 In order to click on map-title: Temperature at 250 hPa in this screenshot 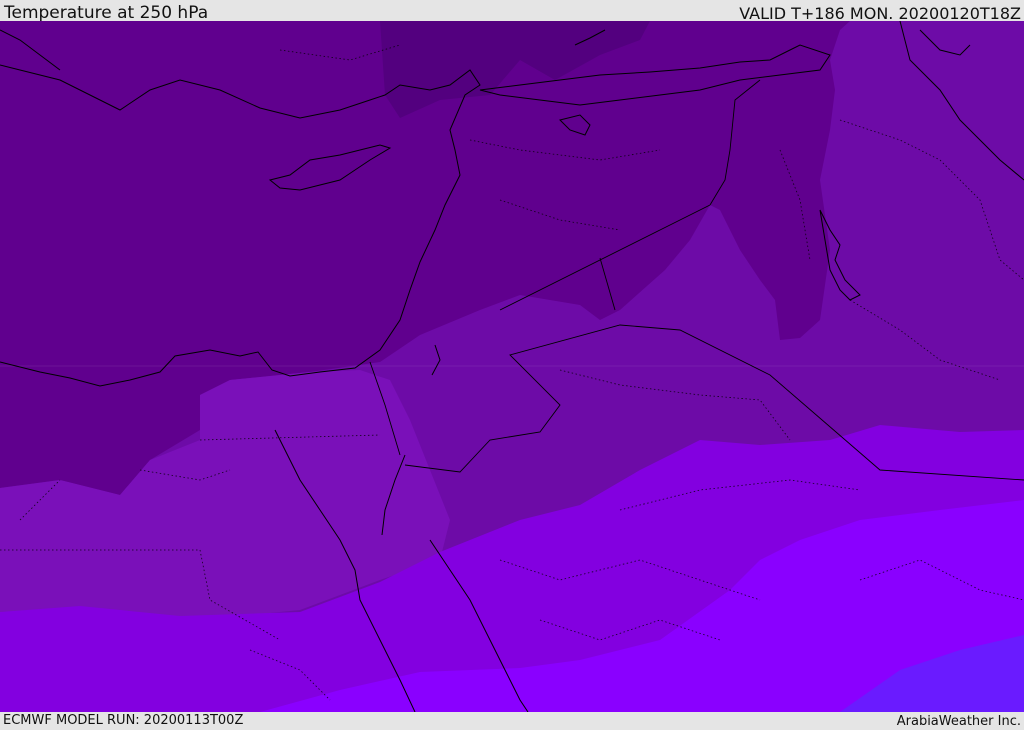, I will do `click(106, 13)`.